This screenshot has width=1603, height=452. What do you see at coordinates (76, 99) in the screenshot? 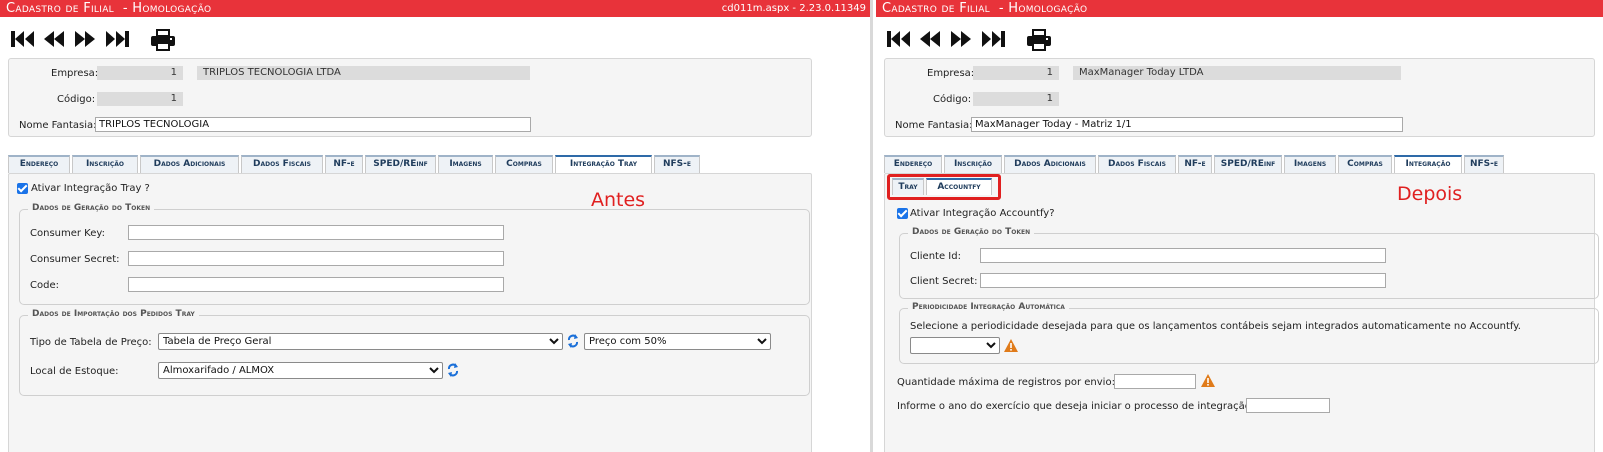
I see `codigo-label: Código:` at bounding box center [76, 99].